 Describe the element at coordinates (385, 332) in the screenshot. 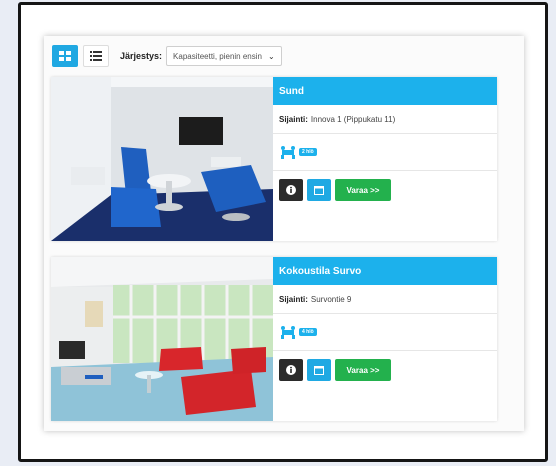

I see `room-capacity: 4 hlö` at that location.